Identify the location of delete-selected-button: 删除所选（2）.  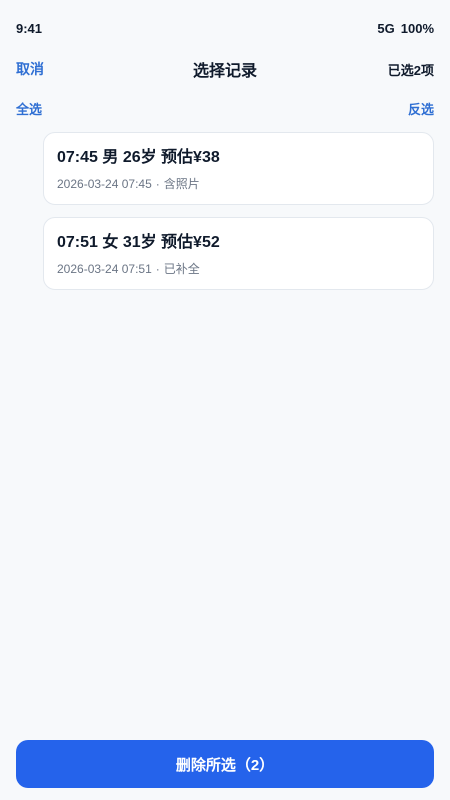
(225, 764).